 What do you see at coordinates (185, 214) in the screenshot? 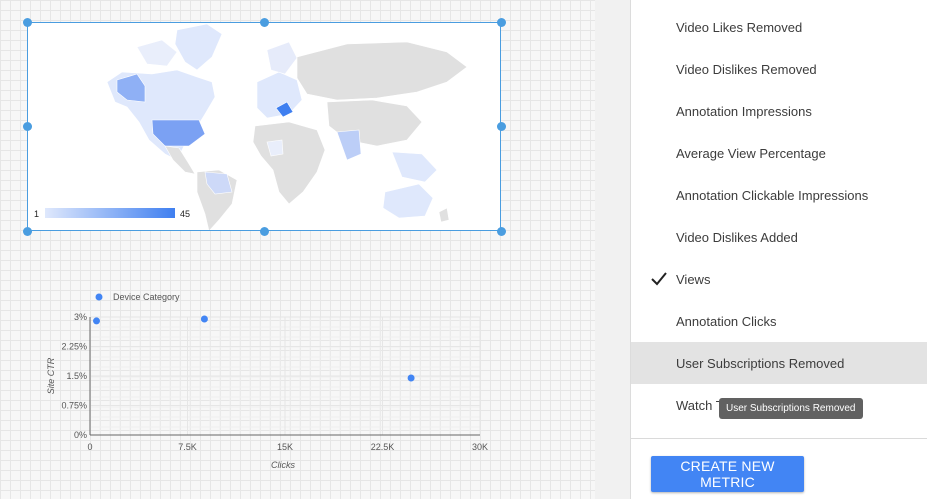
I see `legend-max-value: 45` at bounding box center [185, 214].